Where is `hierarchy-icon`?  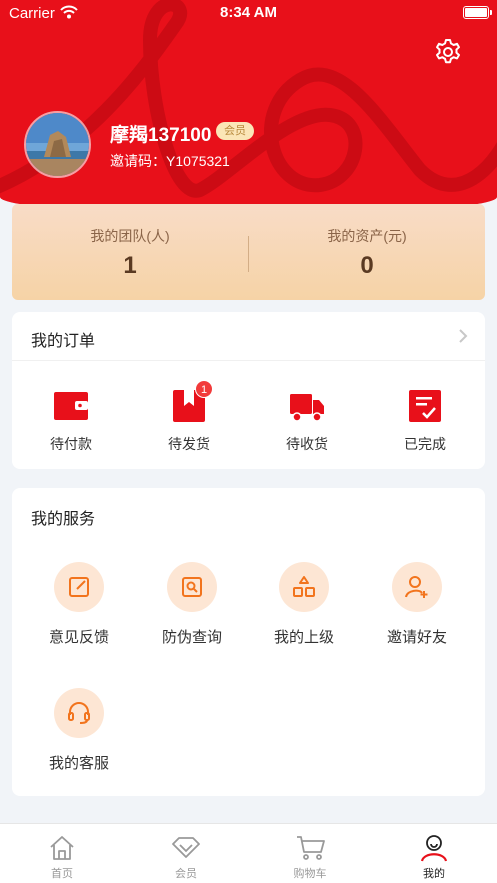 hierarchy-icon is located at coordinates (304, 586).